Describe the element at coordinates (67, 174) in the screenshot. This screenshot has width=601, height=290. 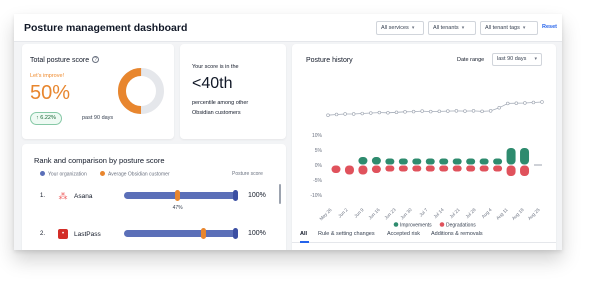
I see `legend-label: Your organization` at that location.